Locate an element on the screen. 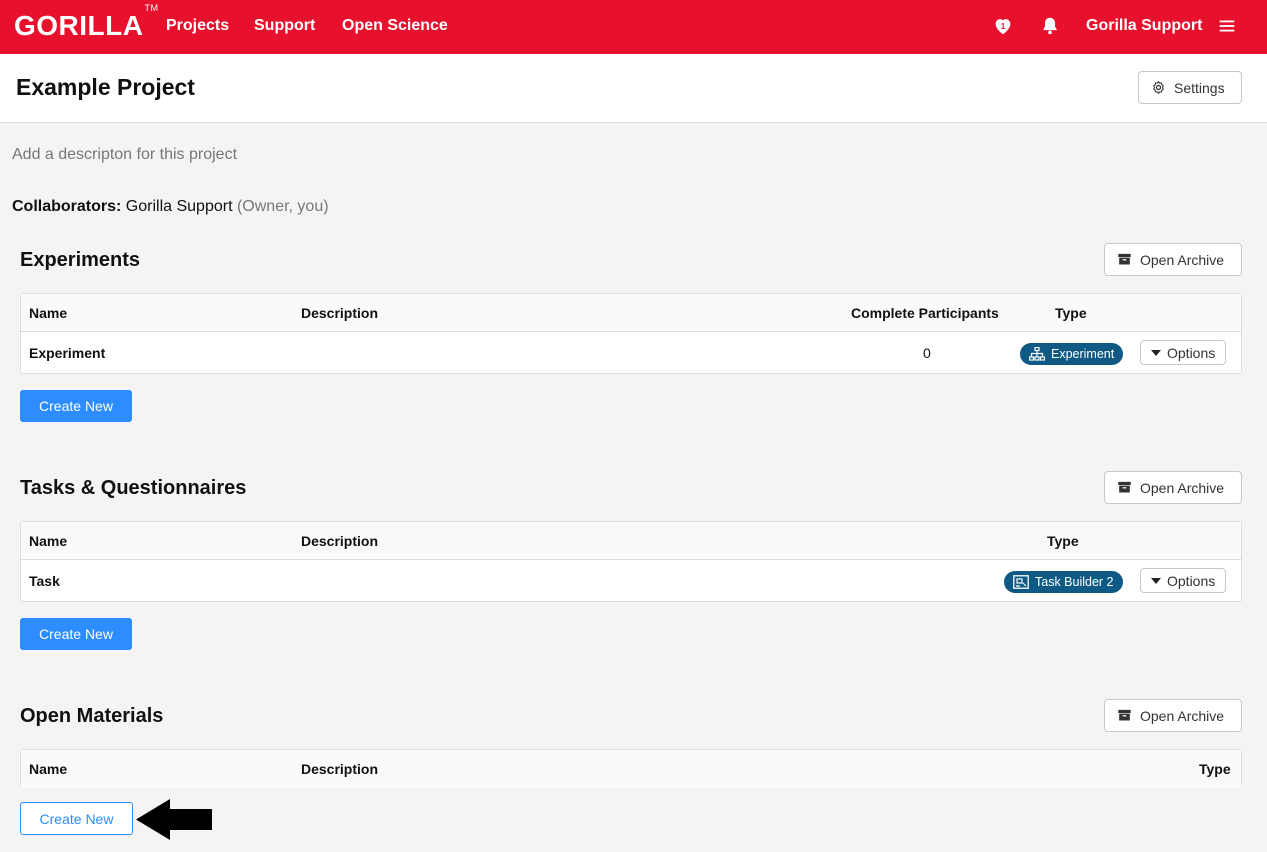  heart-count: 1 is located at coordinates (1003, 26).